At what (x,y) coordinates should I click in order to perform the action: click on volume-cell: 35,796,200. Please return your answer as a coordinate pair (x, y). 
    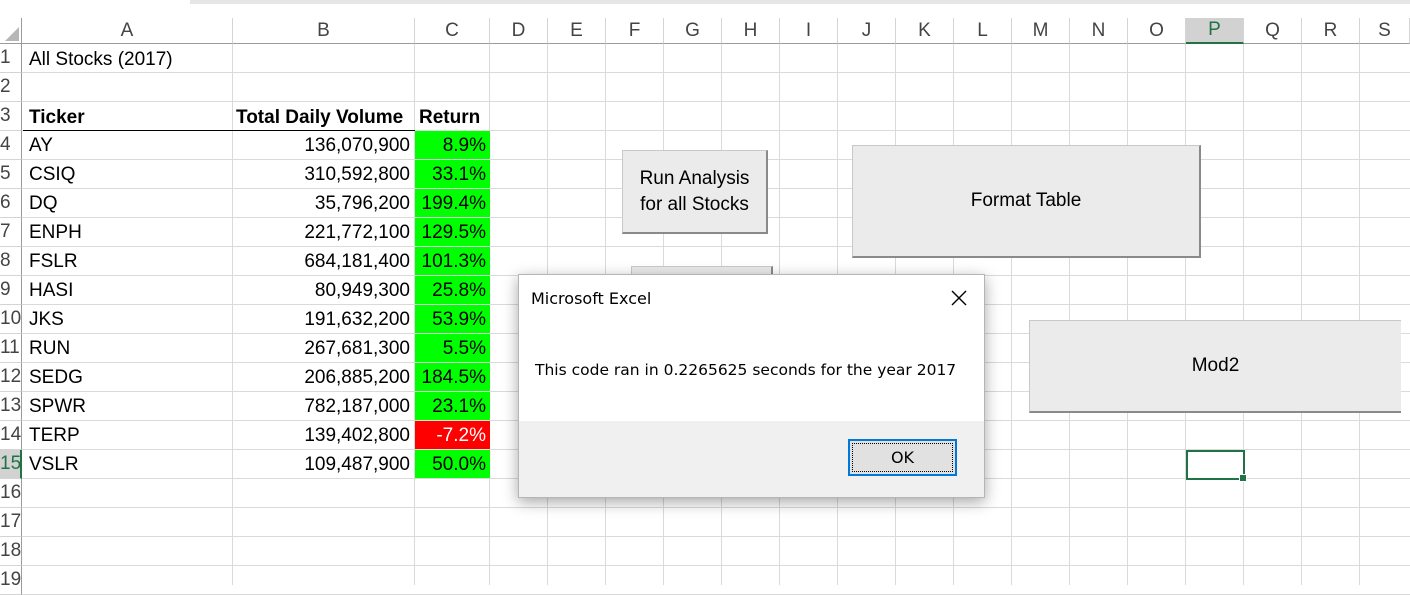
    Looking at the image, I should click on (324, 203).